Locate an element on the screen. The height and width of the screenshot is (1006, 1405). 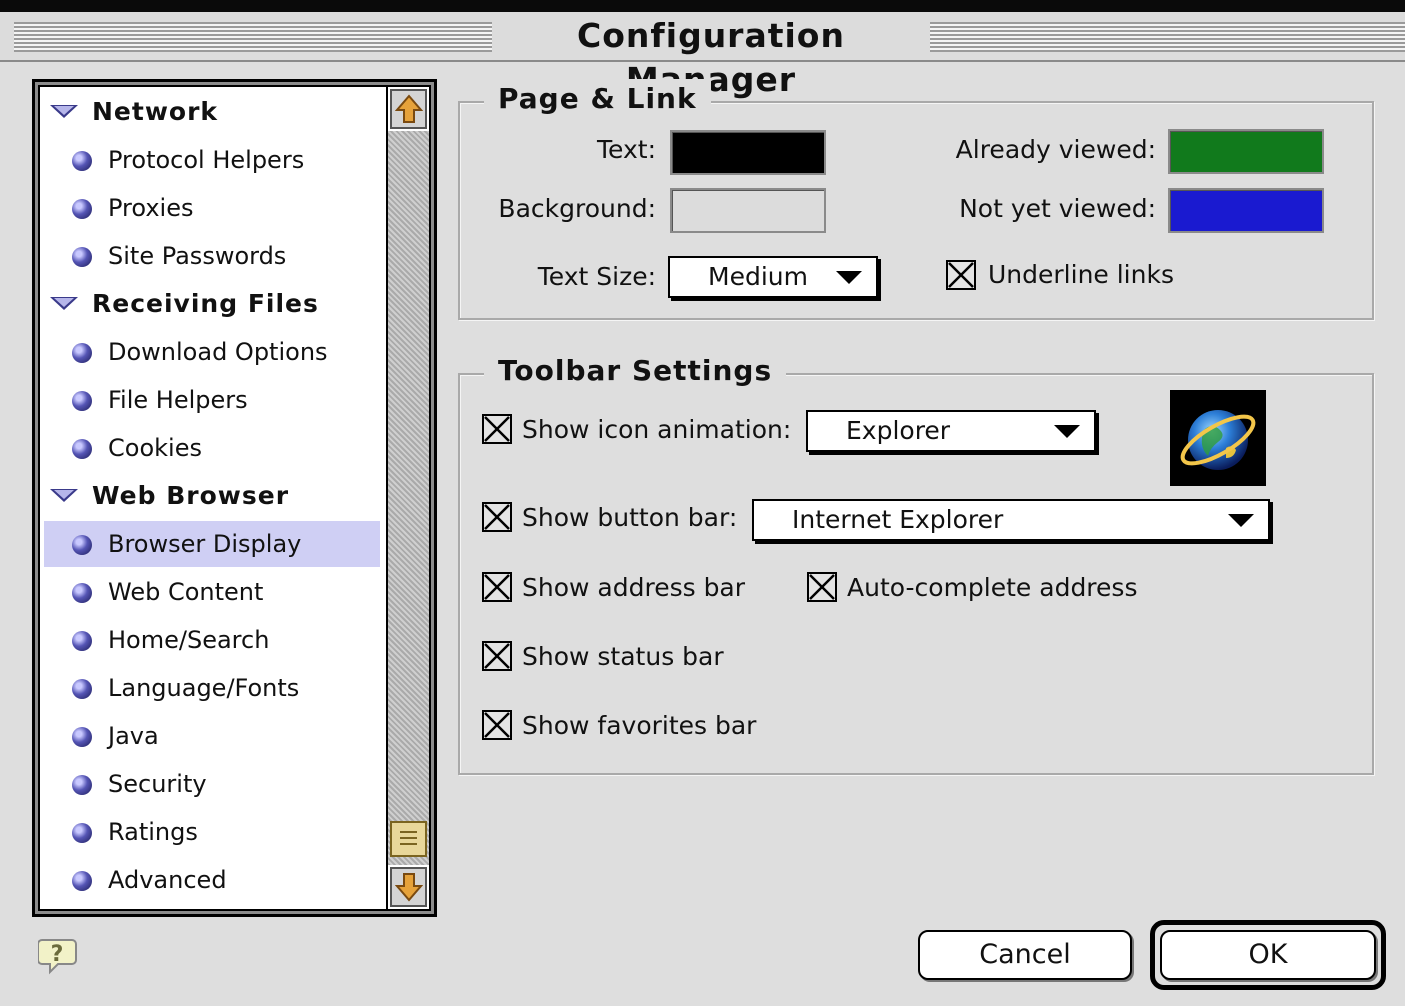
sidebar-item-label: File Helpers is located at coordinates (178, 400).